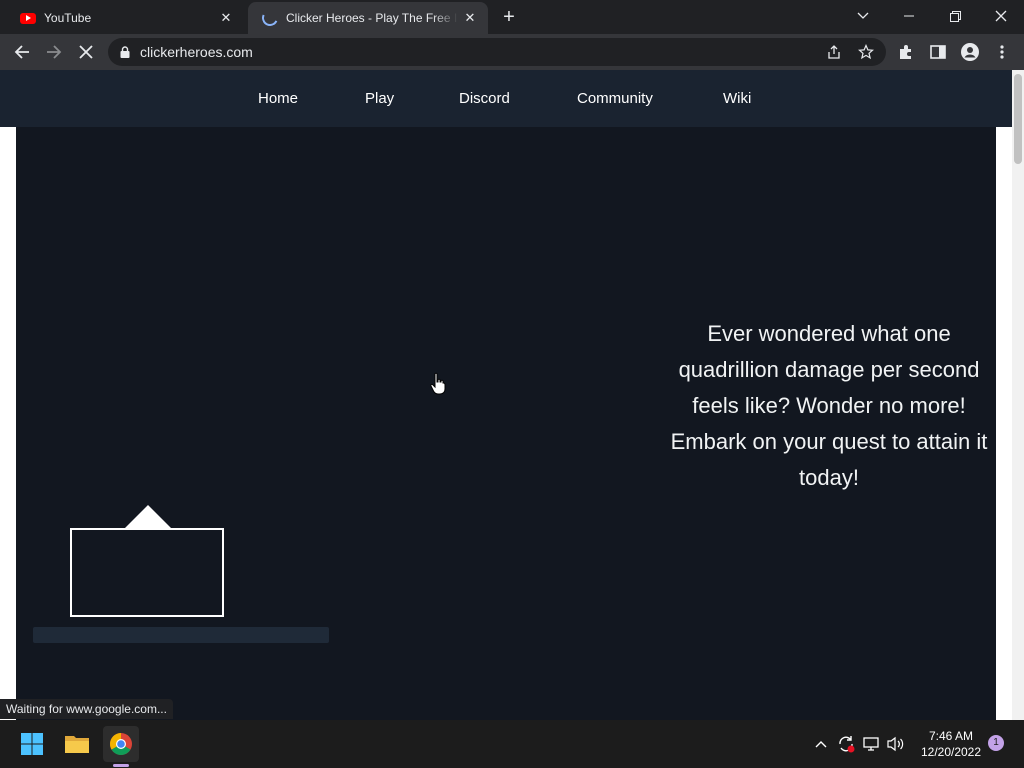 This screenshot has height=768, width=1024. I want to click on tab-youtube: YouTube ✕, so click(125, 18).